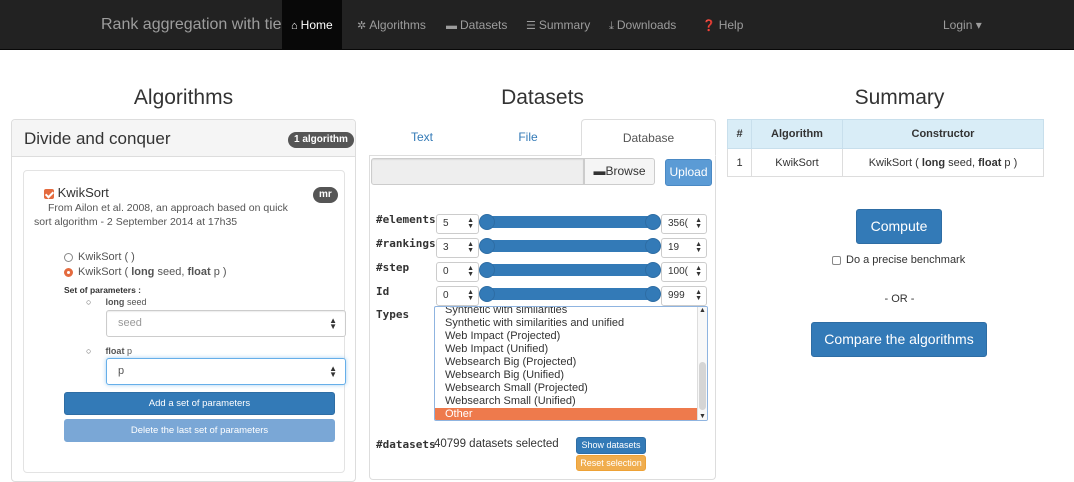 The width and height of the screenshot is (1074, 482). I want to click on param-seed-label: ○ long seed, so click(116, 302).